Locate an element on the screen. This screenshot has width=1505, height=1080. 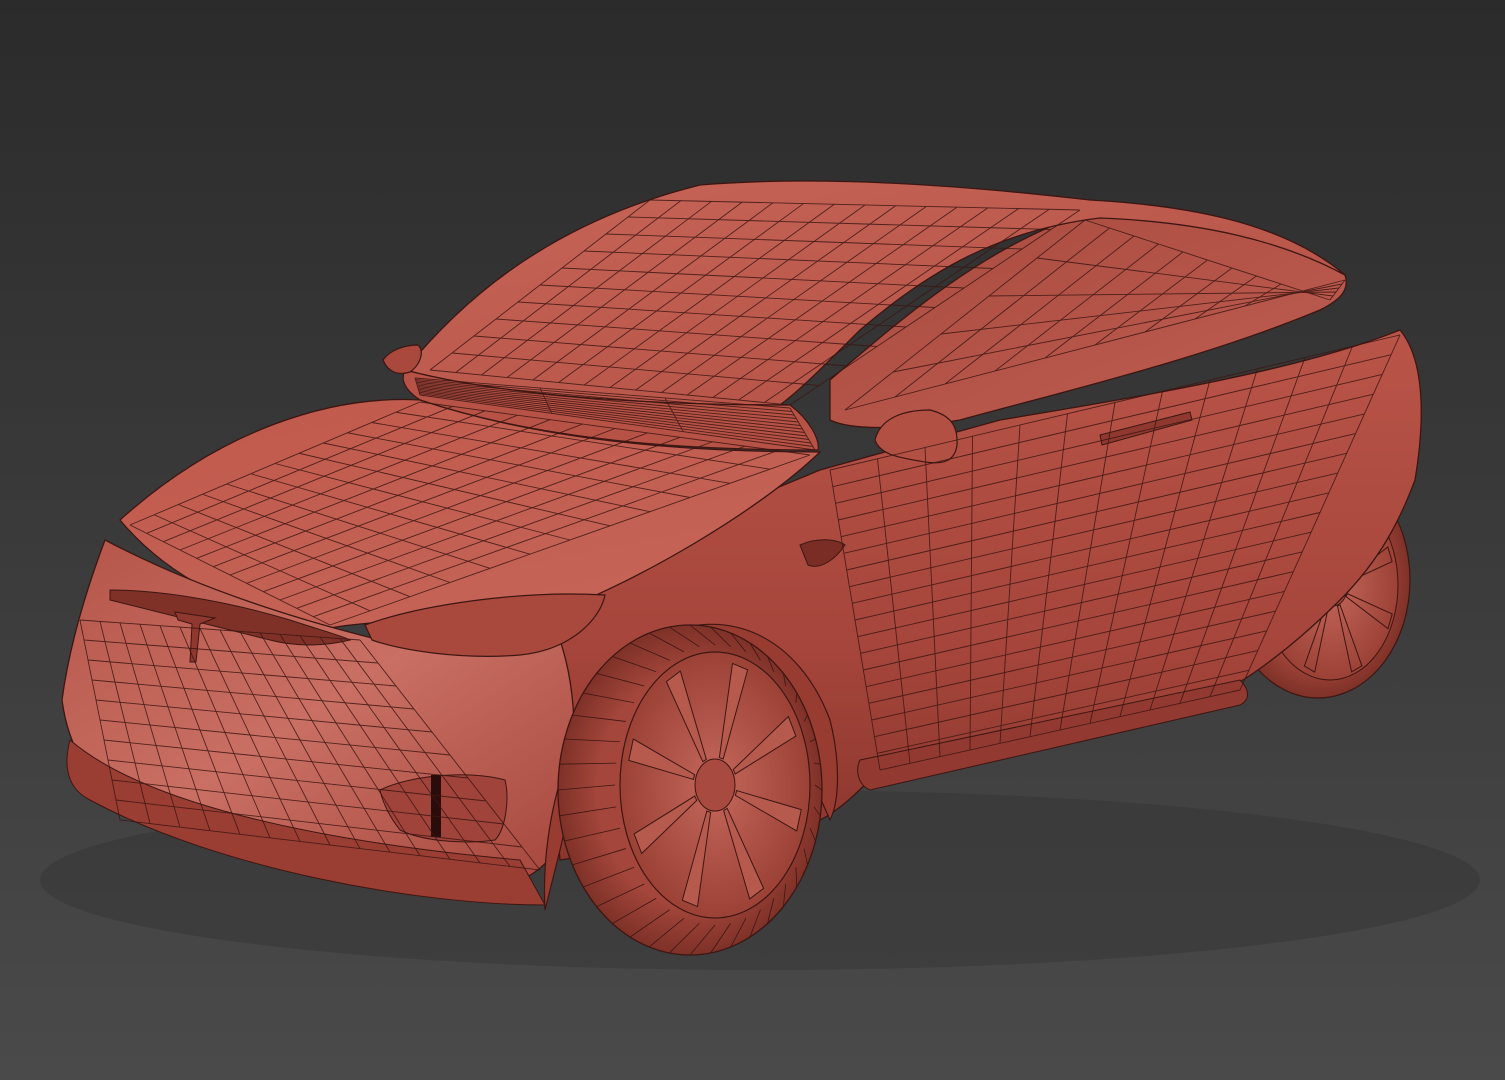
front-wheel is located at coordinates (690, 790).